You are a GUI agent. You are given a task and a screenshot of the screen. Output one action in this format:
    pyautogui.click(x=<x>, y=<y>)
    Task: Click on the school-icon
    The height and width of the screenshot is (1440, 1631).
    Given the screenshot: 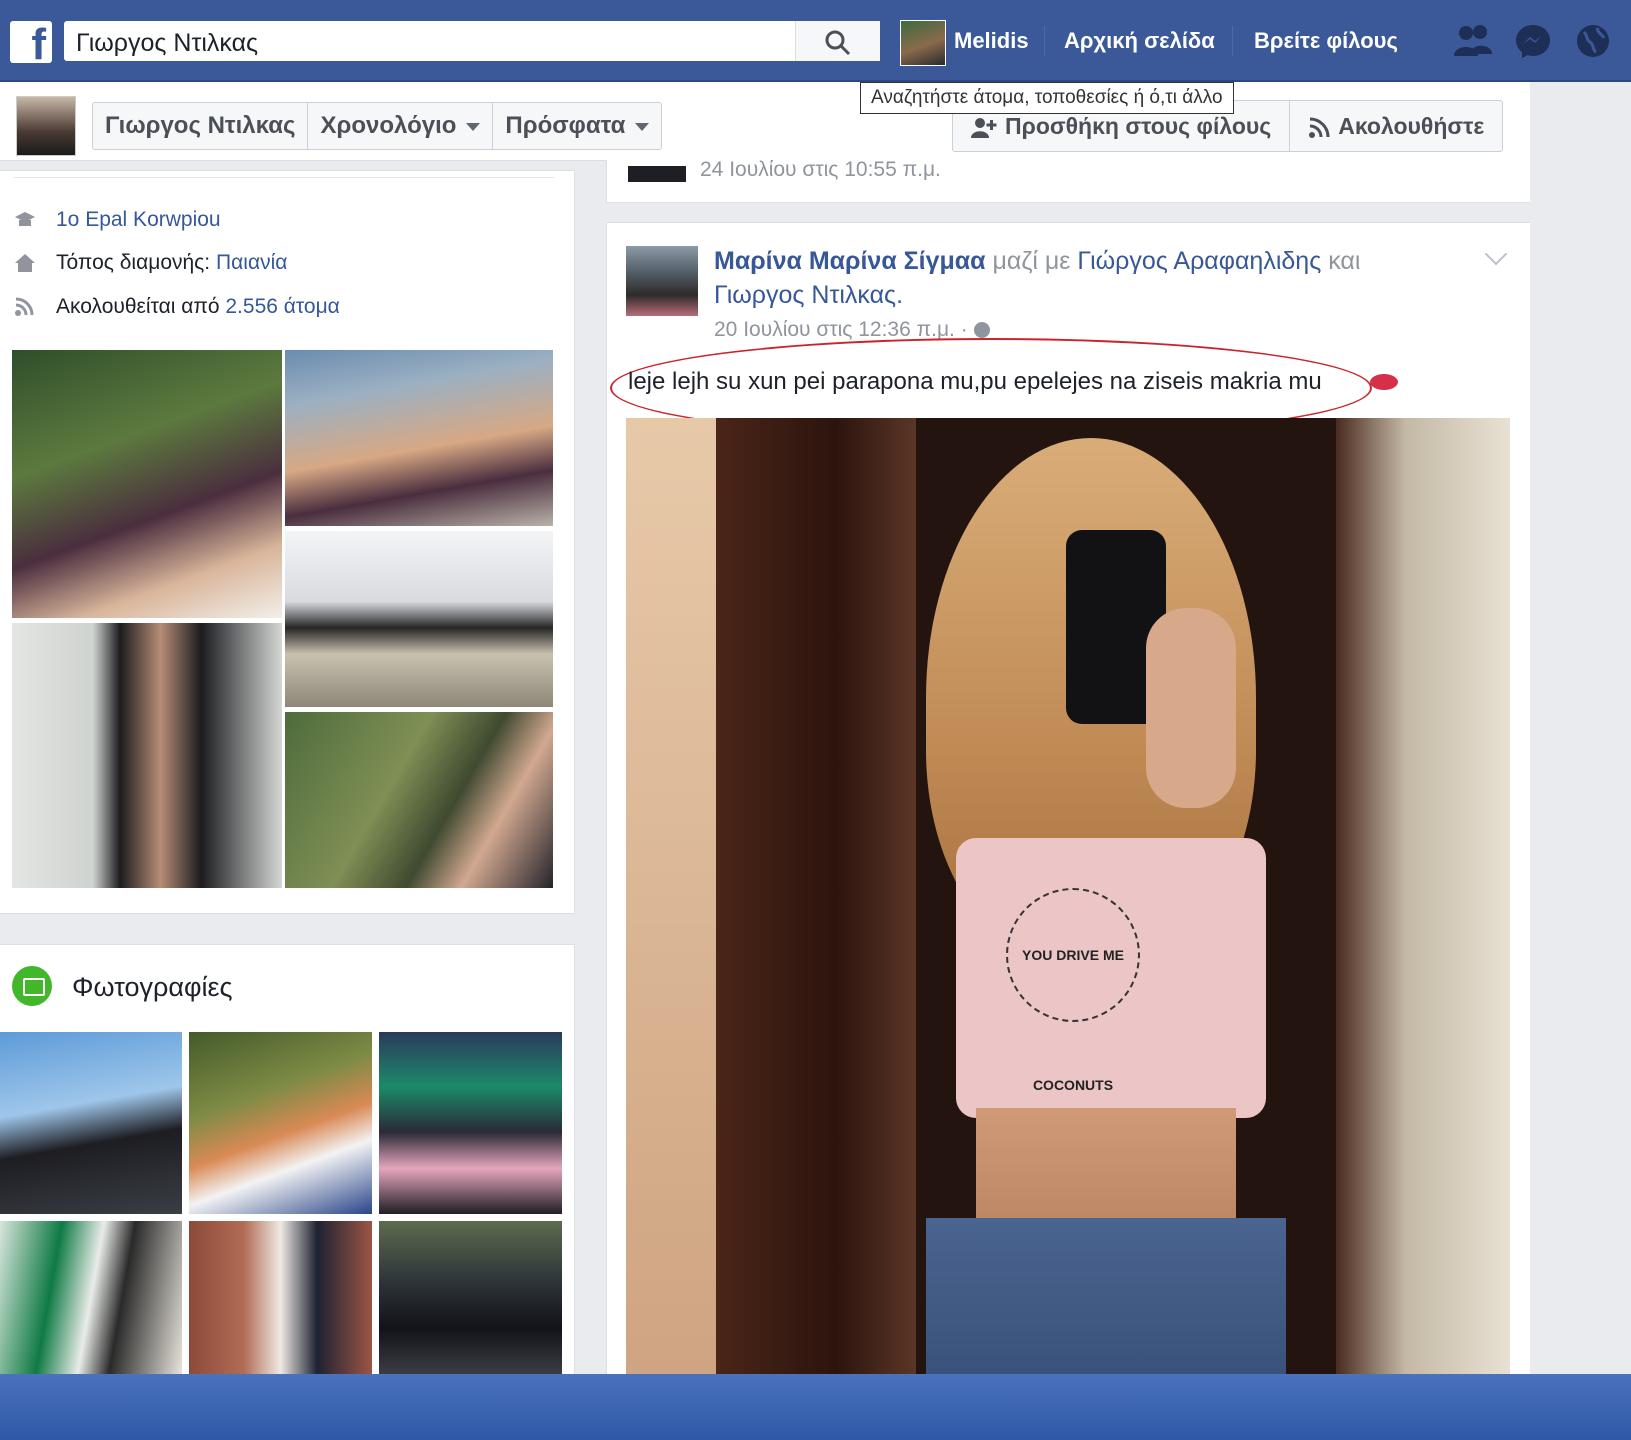 What is the action you would take?
    pyautogui.click(x=25, y=219)
    